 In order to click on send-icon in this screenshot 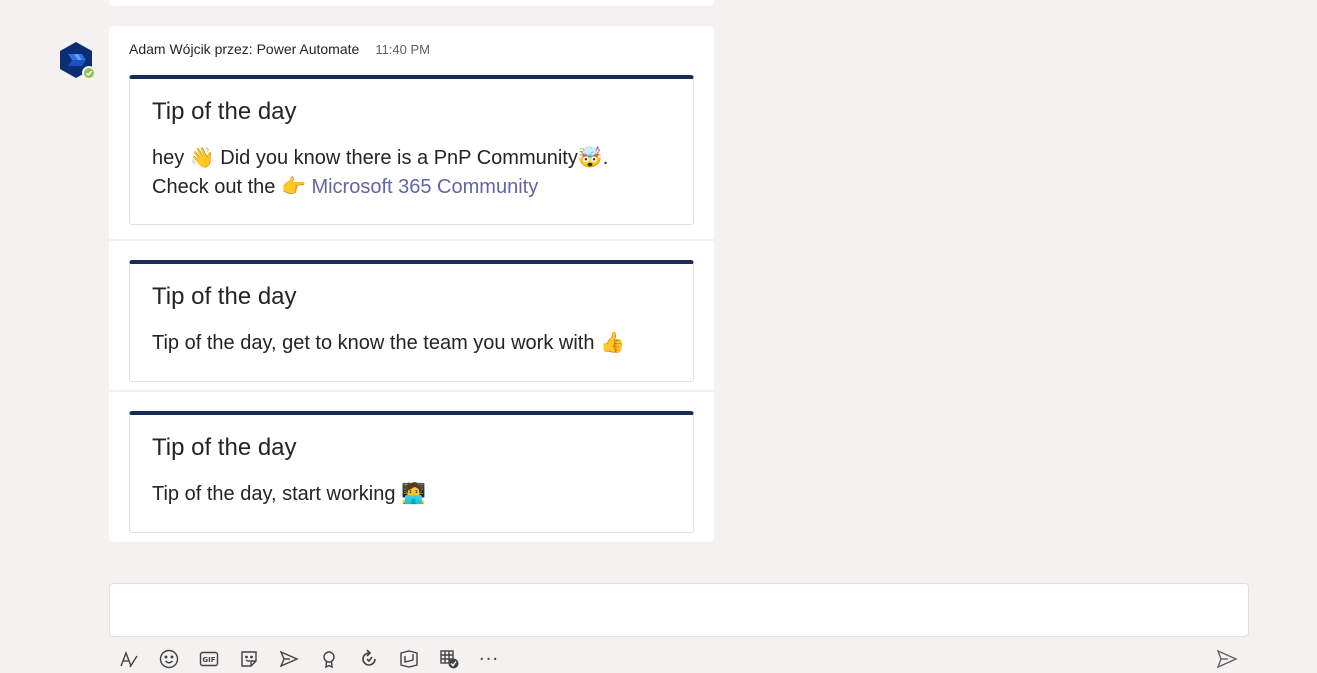, I will do `click(1227, 659)`.